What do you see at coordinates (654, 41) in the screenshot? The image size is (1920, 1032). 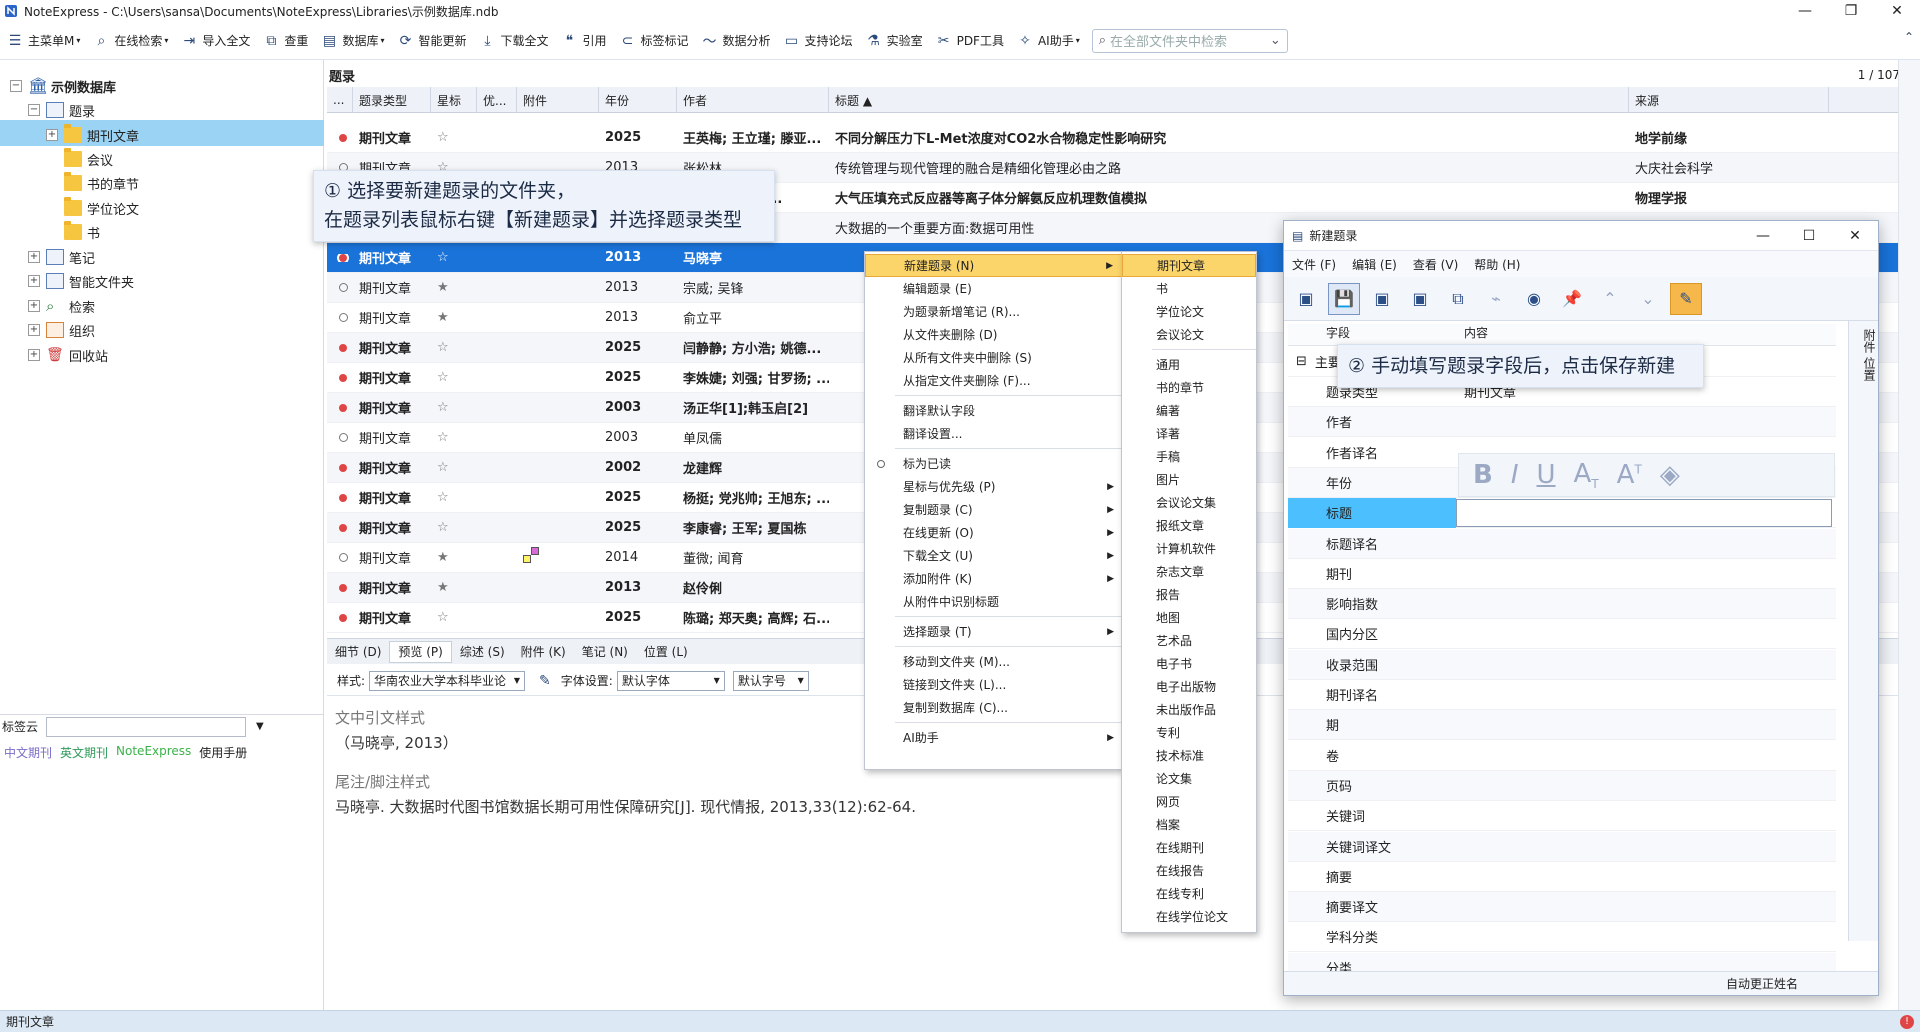 I see `tag-mark-button: ⊂ 标签标记` at bounding box center [654, 41].